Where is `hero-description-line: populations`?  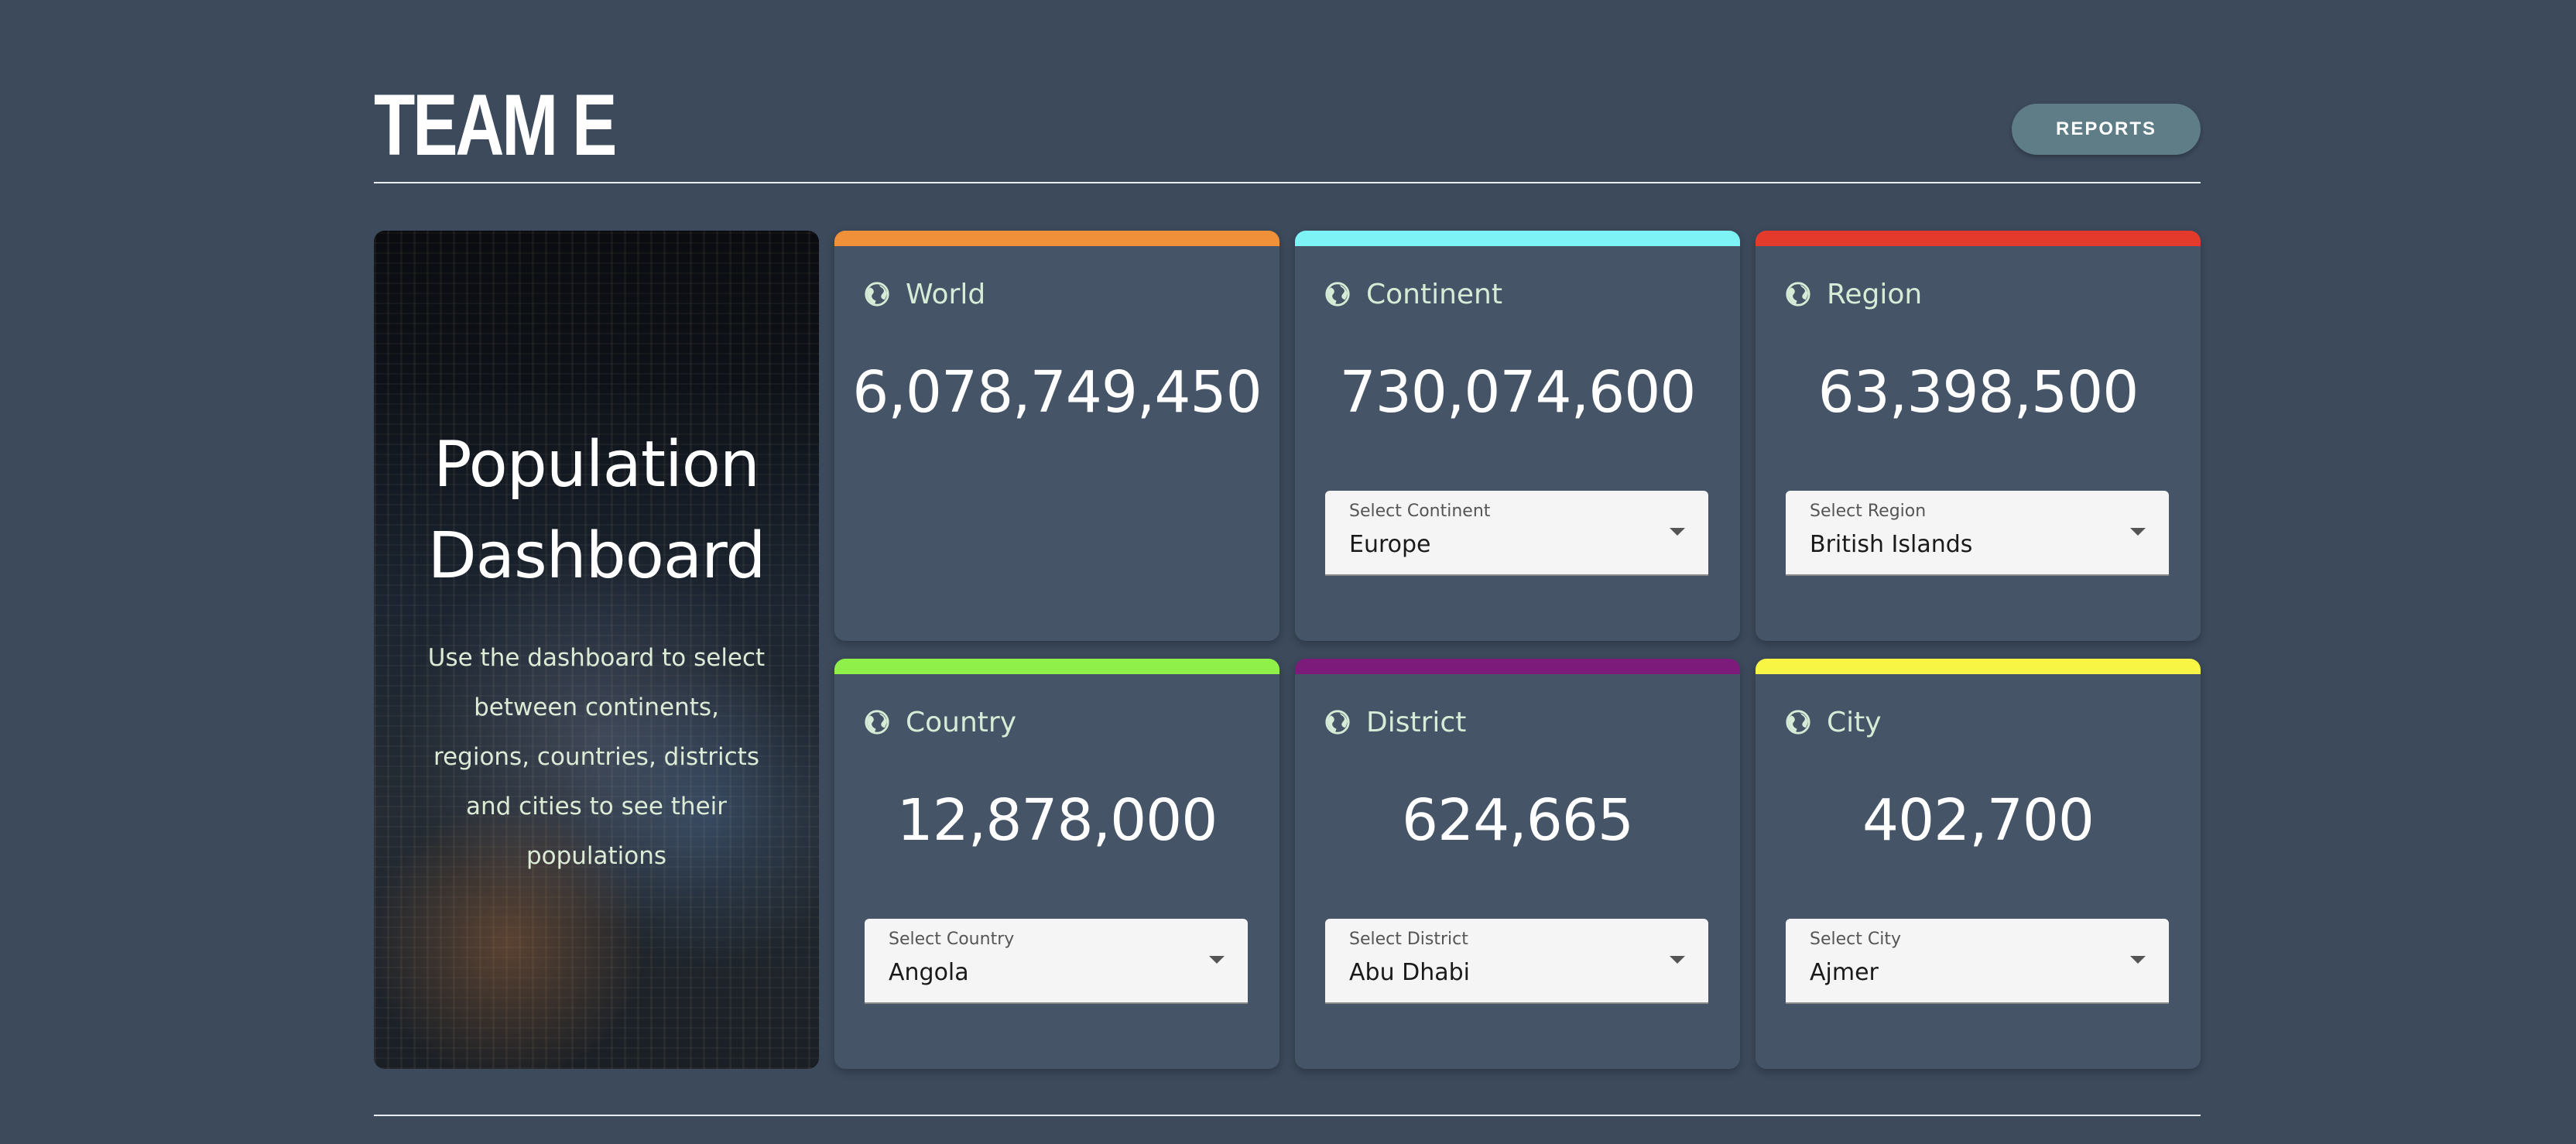 hero-description-line: populations is located at coordinates (596, 856).